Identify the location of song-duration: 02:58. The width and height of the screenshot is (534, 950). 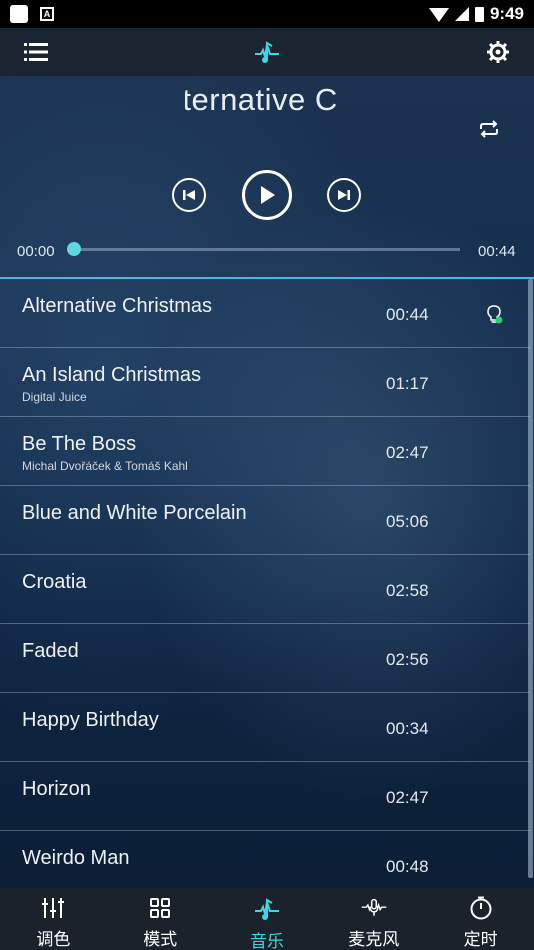
(407, 590).